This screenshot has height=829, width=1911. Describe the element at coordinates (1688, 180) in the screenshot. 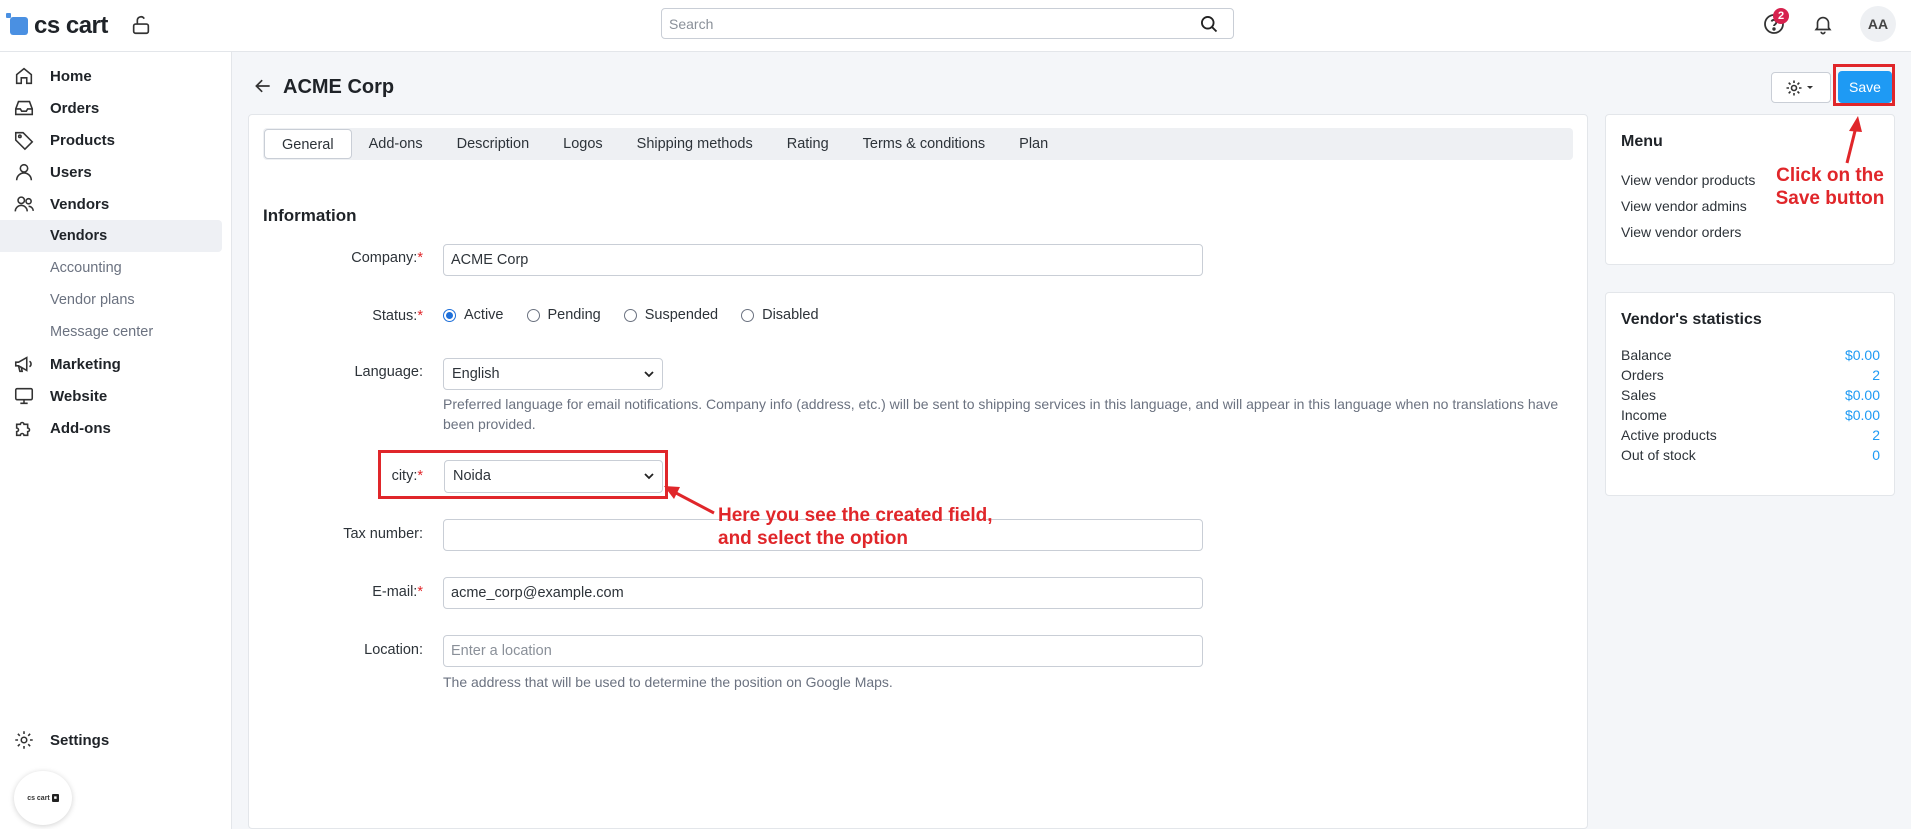

I see `view-vendor-products-link: View vendor products` at that location.